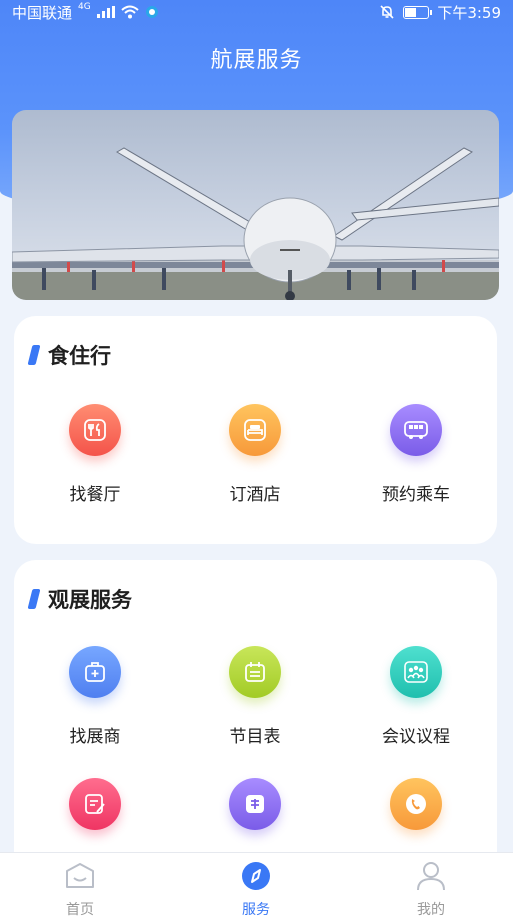 The width and height of the screenshot is (513, 923). Describe the element at coordinates (90, 600) in the screenshot. I see `section-title: 观展服务` at that location.